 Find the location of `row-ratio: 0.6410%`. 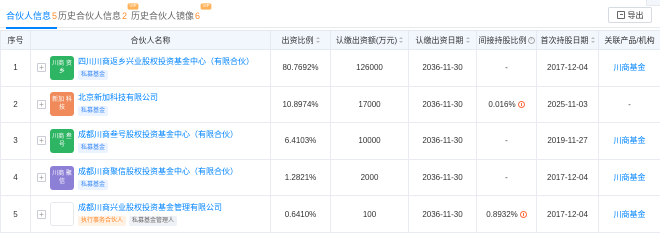

row-ratio: 0.6410% is located at coordinates (300, 214).